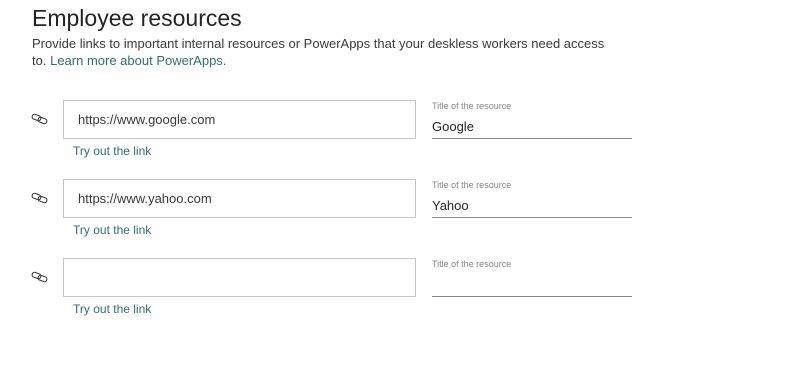 This screenshot has height=372, width=786. What do you see at coordinates (137, 18) in the screenshot?
I see `section-title: Employee resources` at bounding box center [137, 18].